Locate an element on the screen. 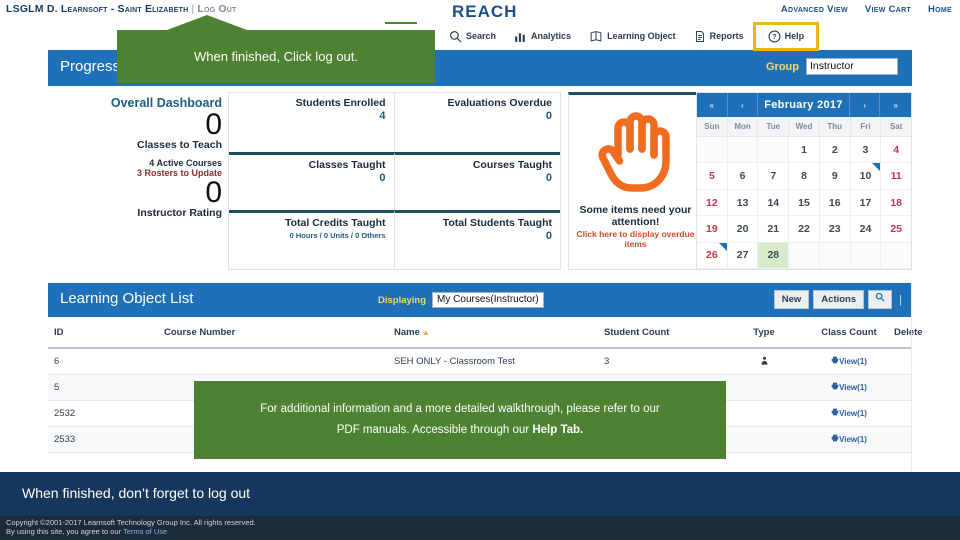 This screenshot has height=540, width=960. calendar-day-cell: 19 is located at coordinates (712, 229).